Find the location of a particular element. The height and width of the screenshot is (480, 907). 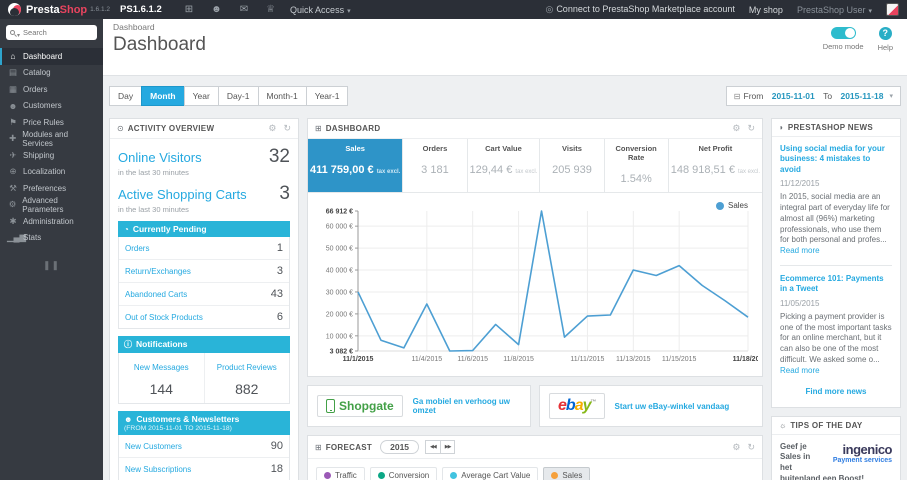

sidebar-collapse-button: ❚❚ is located at coordinates (51, 265).